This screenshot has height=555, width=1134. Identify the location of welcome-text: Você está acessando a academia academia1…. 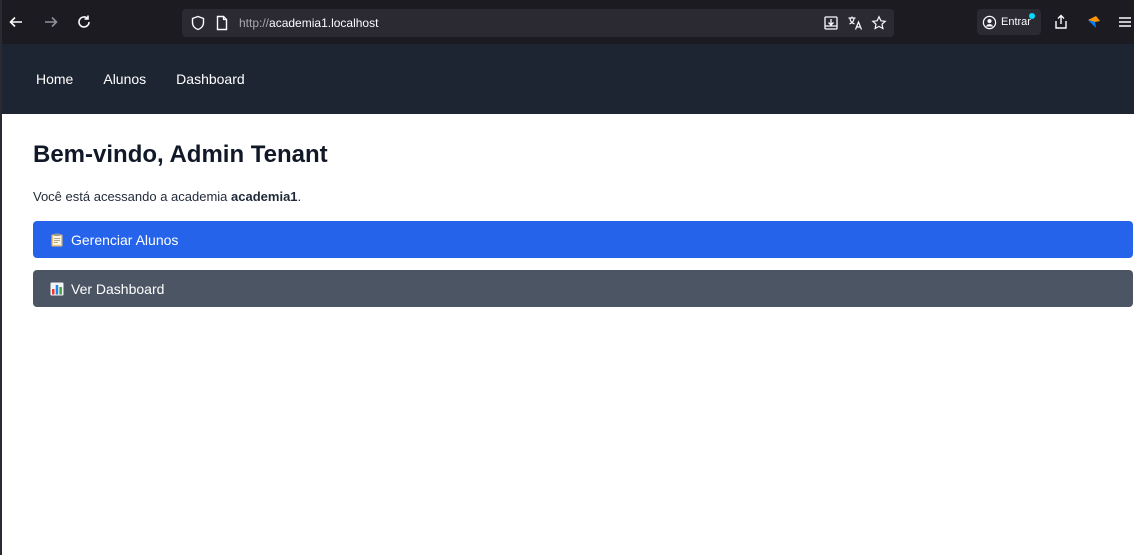
(583, 197).